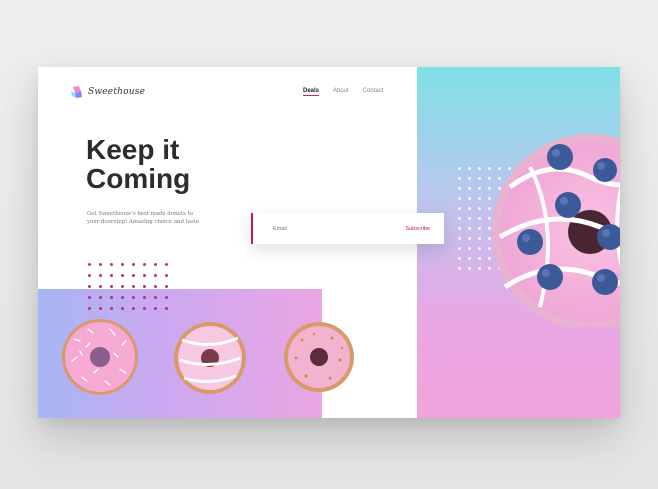  What do you see at coordinates (319, 357) in the screenshot?
I see `sprinkle-donut-image` at bounding box center [319, 357].